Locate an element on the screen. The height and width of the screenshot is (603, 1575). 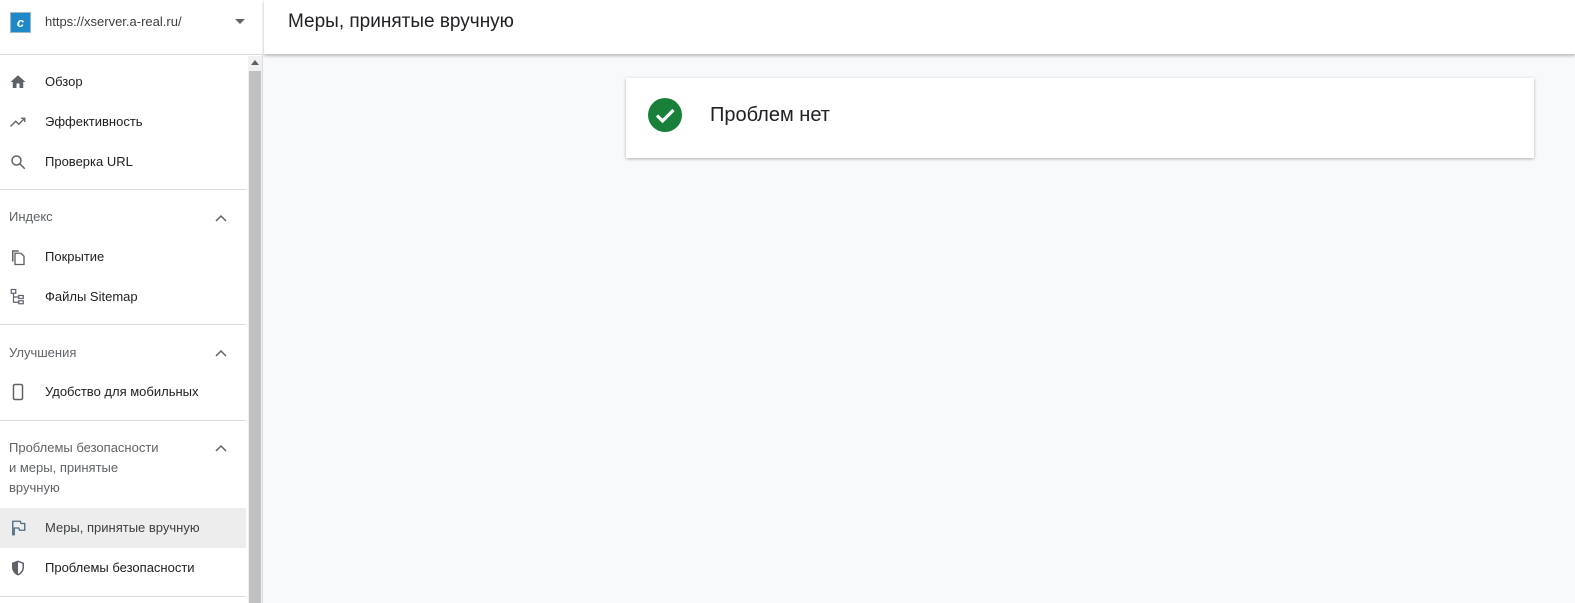
trending-up-icon is located at coordinates (18, 122).